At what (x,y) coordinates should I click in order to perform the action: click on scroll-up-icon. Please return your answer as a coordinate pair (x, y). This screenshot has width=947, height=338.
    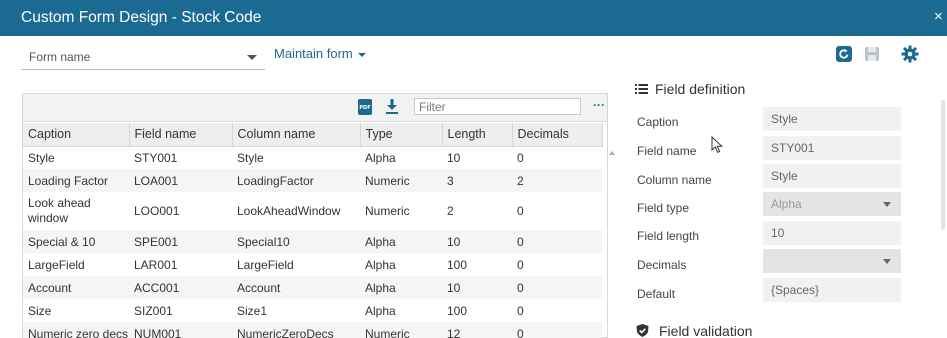
    Looking at the image, I should click on (612, 153).